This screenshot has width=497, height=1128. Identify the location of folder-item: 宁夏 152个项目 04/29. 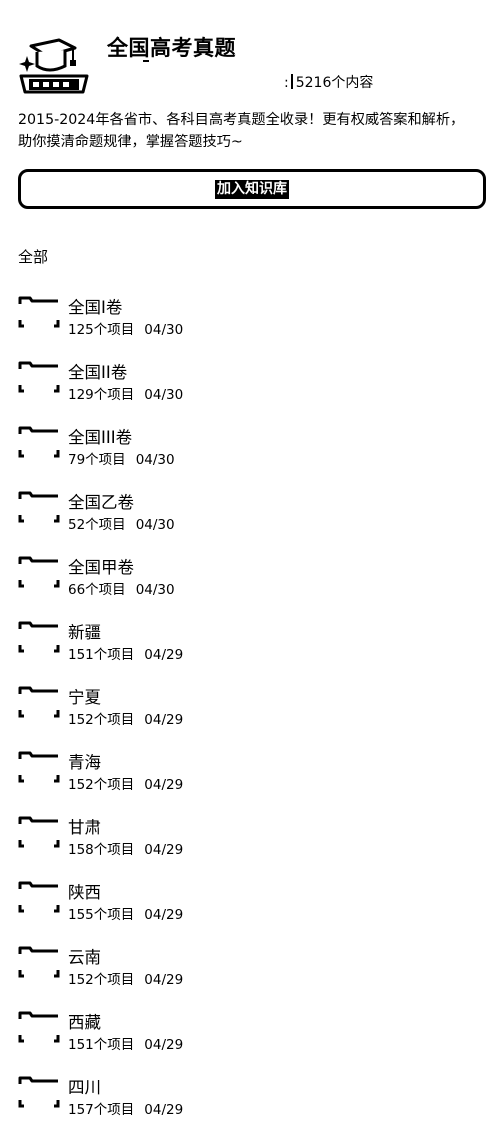
(248, 705).